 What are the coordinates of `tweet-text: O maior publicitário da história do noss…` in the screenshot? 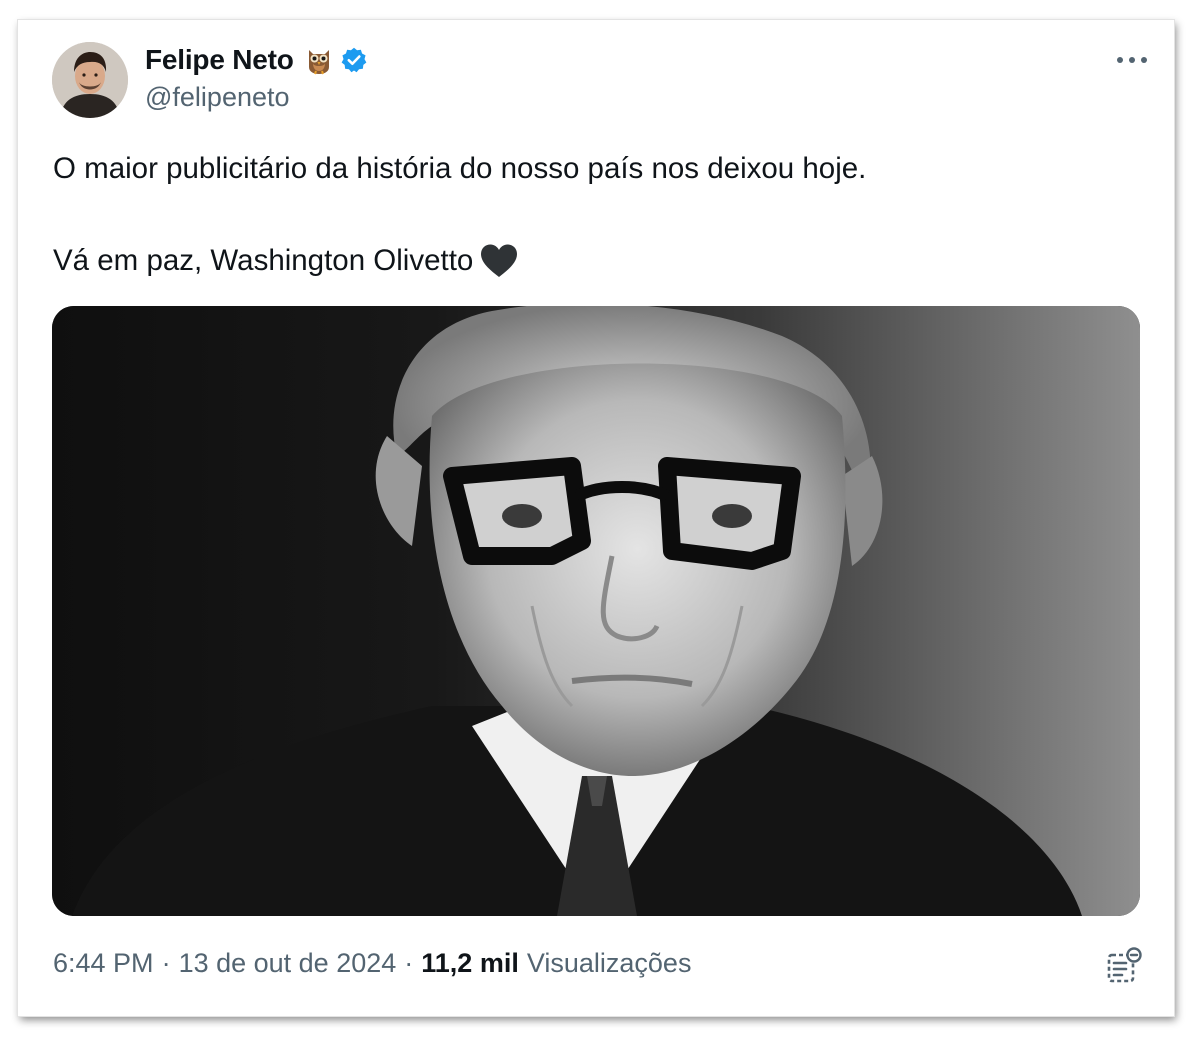 It's located at (593, 215).